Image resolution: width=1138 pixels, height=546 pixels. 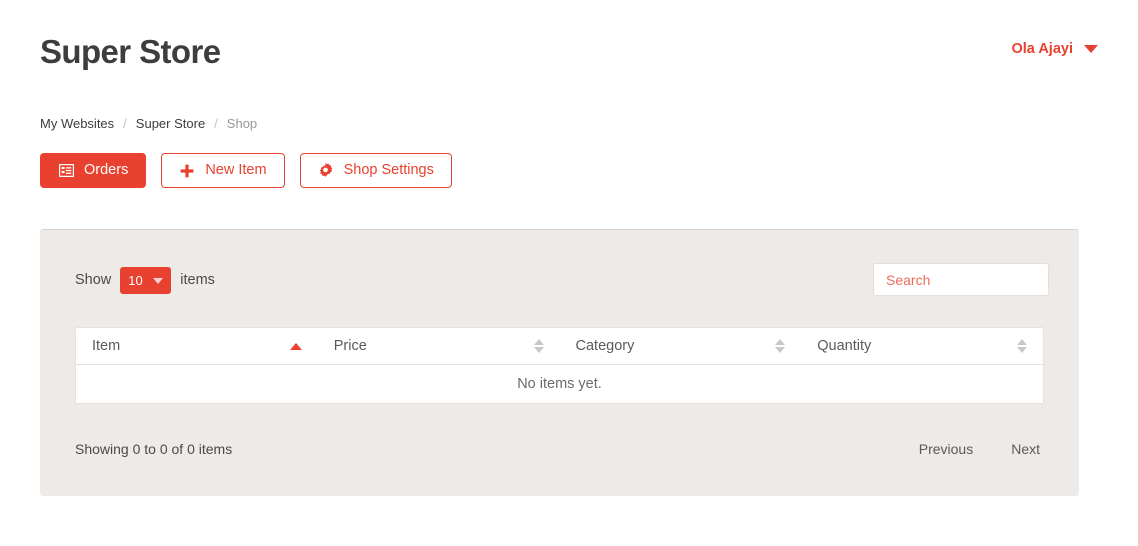 What do you see at coordinates (106, 346) in the screenshot?
I see `column-header-item-label: Item` at bounding box center [106, 346].